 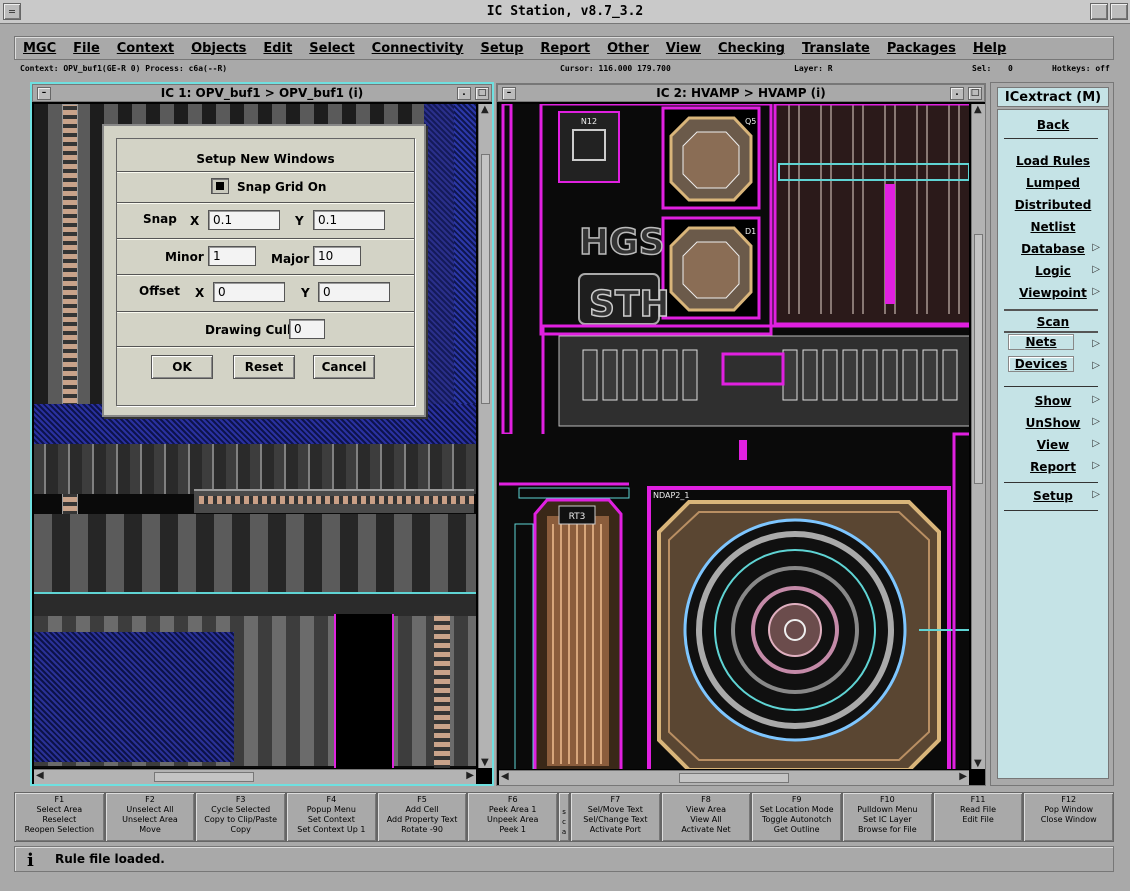 I want to click on menu-help: Help, so click(x=989, y=48).